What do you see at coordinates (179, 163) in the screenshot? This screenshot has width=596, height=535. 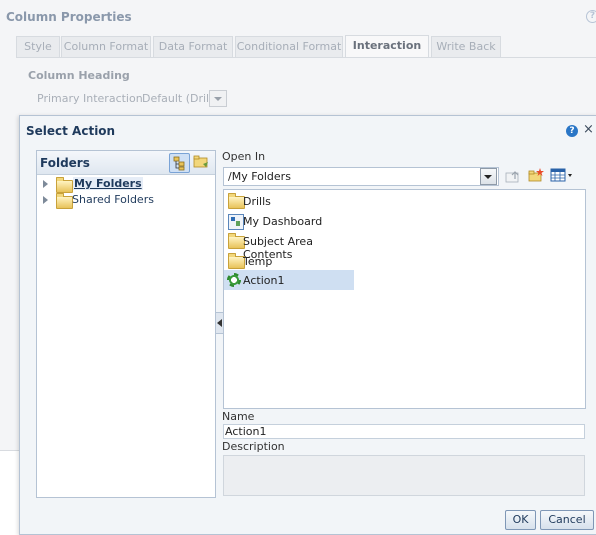 I see `folder-tree-view-icon` at bounding box center [179, 163].